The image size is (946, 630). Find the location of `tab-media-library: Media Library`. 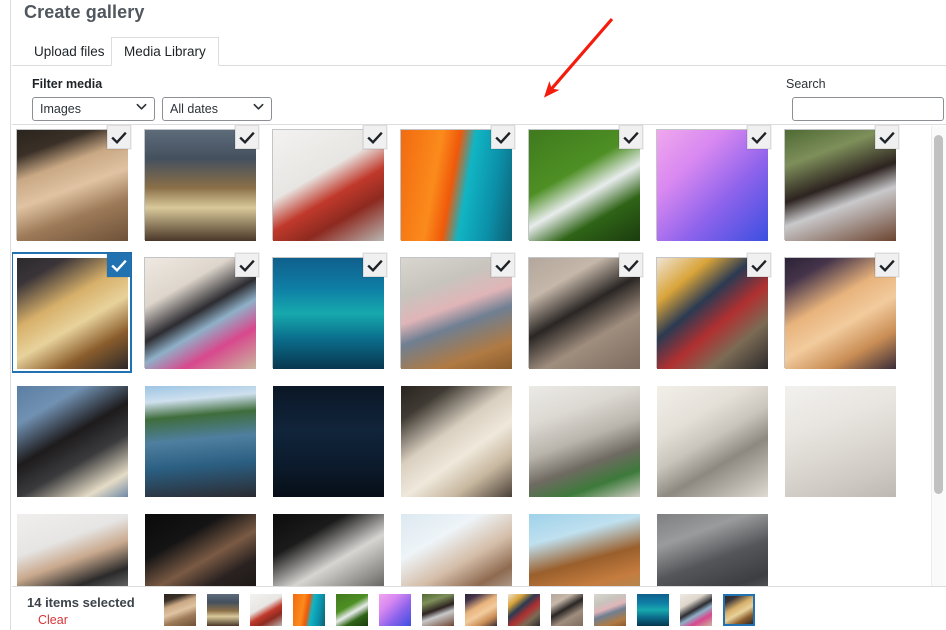

tab-media-library: Media Library is located at coordinates (165, 51).